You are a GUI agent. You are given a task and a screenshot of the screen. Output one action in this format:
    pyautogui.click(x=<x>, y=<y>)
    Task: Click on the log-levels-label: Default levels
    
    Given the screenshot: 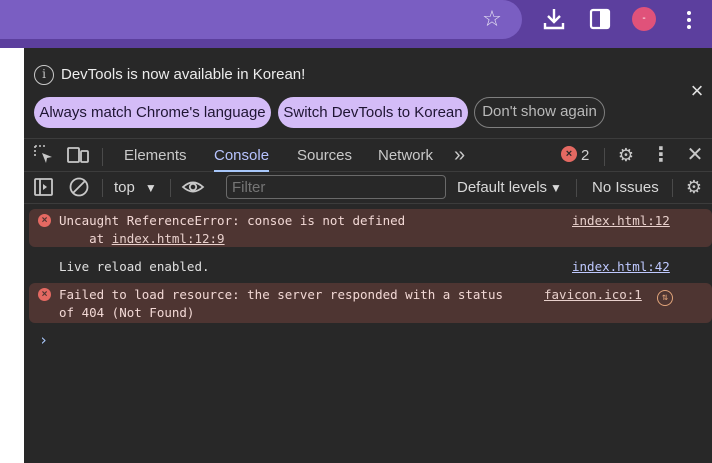 What is the action you would take?
    pyautogui.click(x=502, y=187)
    